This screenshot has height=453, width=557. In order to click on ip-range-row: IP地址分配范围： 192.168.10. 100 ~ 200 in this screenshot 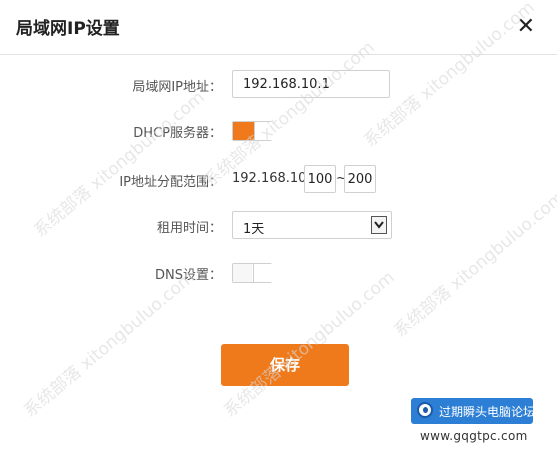, I will do `click(278, 180)`.